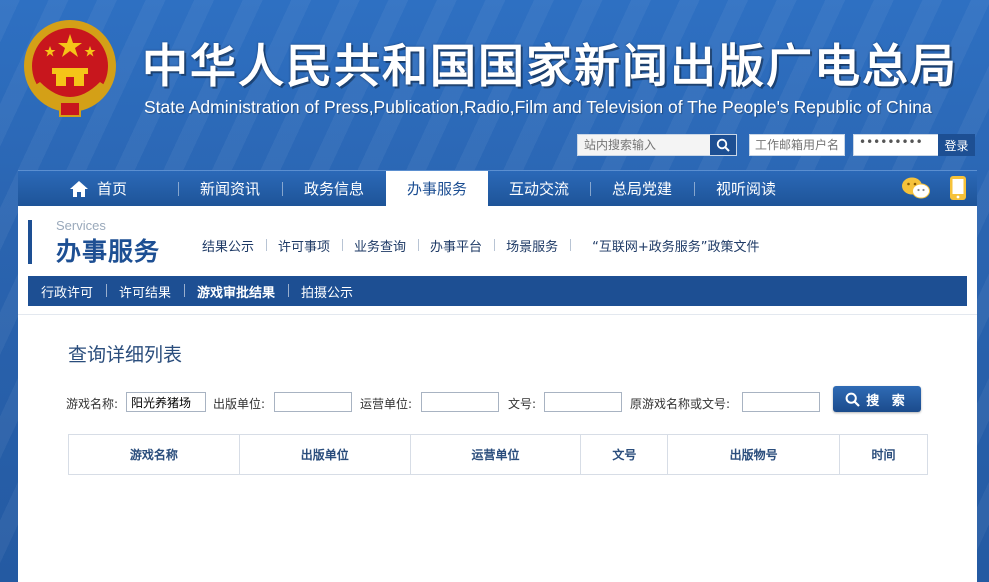  I want to click on nav-item-label: 首页, so click(111, 189).